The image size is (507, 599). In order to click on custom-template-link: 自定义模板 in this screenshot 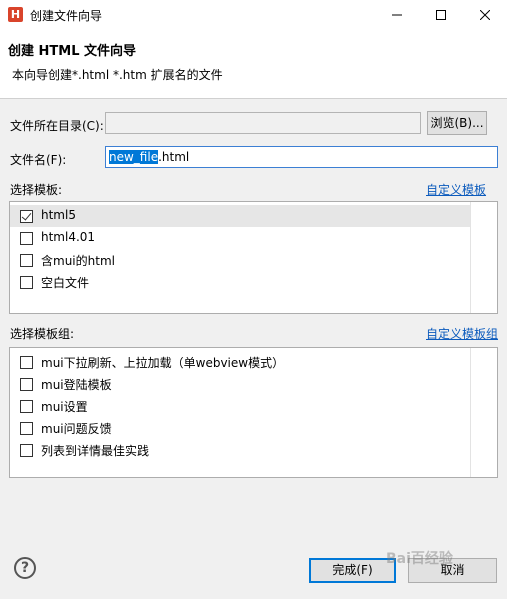, I will do `click(456, 189)`.